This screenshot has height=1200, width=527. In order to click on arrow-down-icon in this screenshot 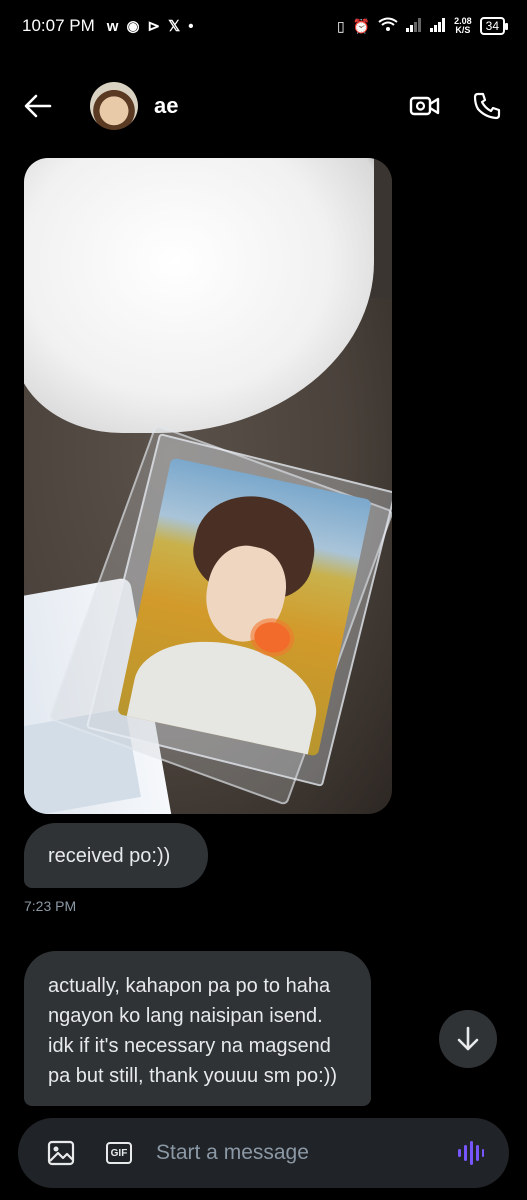, I will do `click(468, 1038)`.